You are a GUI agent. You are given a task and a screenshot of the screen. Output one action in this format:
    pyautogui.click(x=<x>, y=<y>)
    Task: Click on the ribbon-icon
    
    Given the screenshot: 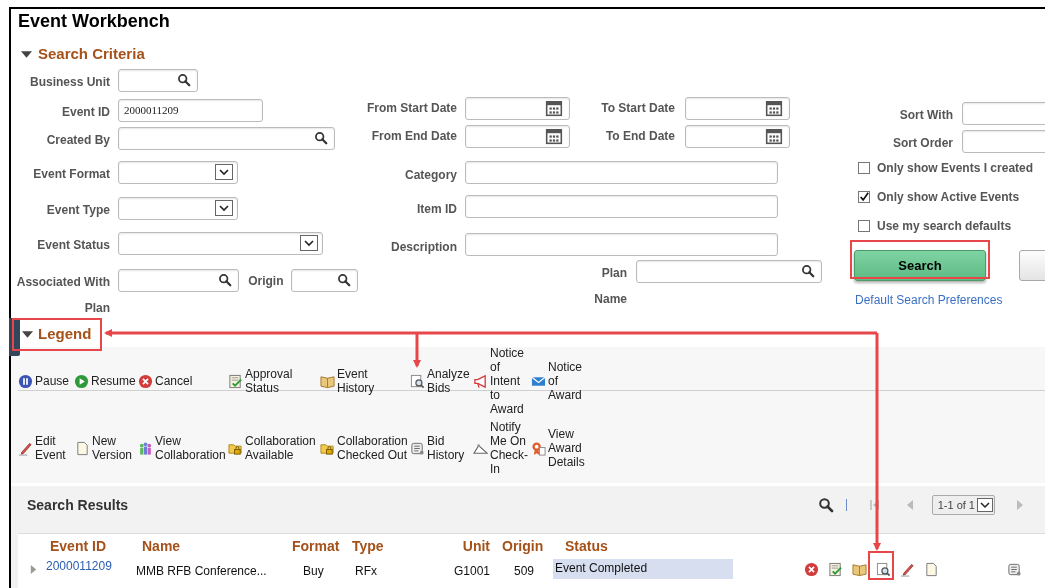 What is the action you would take?
    pyautogui.click(x=538, y=448)
    